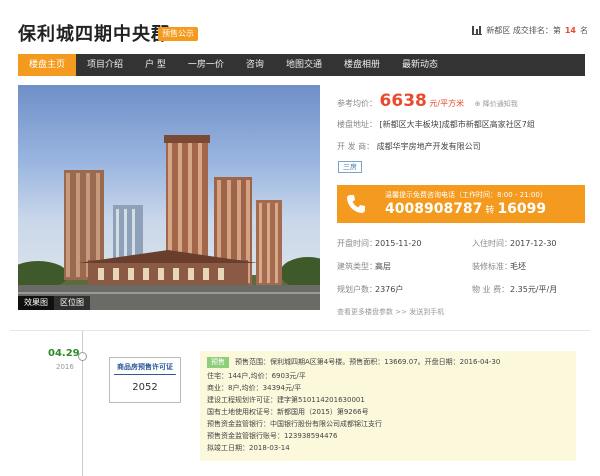 The image size is (600, 476). What do you see at coordinates (383, 266) in the screenshot?
I see `building-type-value: 高层` at bounding box center [383, 266].